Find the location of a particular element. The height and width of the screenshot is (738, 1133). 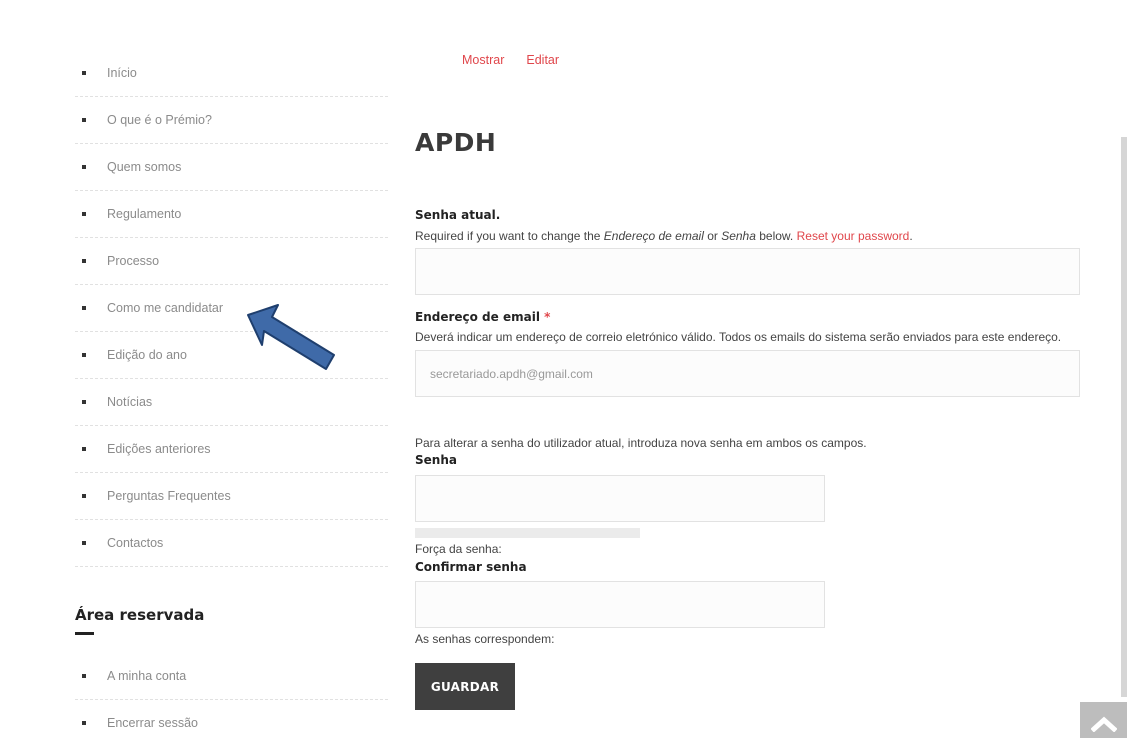

password-match-label: As senhas correspondem: is located at coordinates (485, 639).